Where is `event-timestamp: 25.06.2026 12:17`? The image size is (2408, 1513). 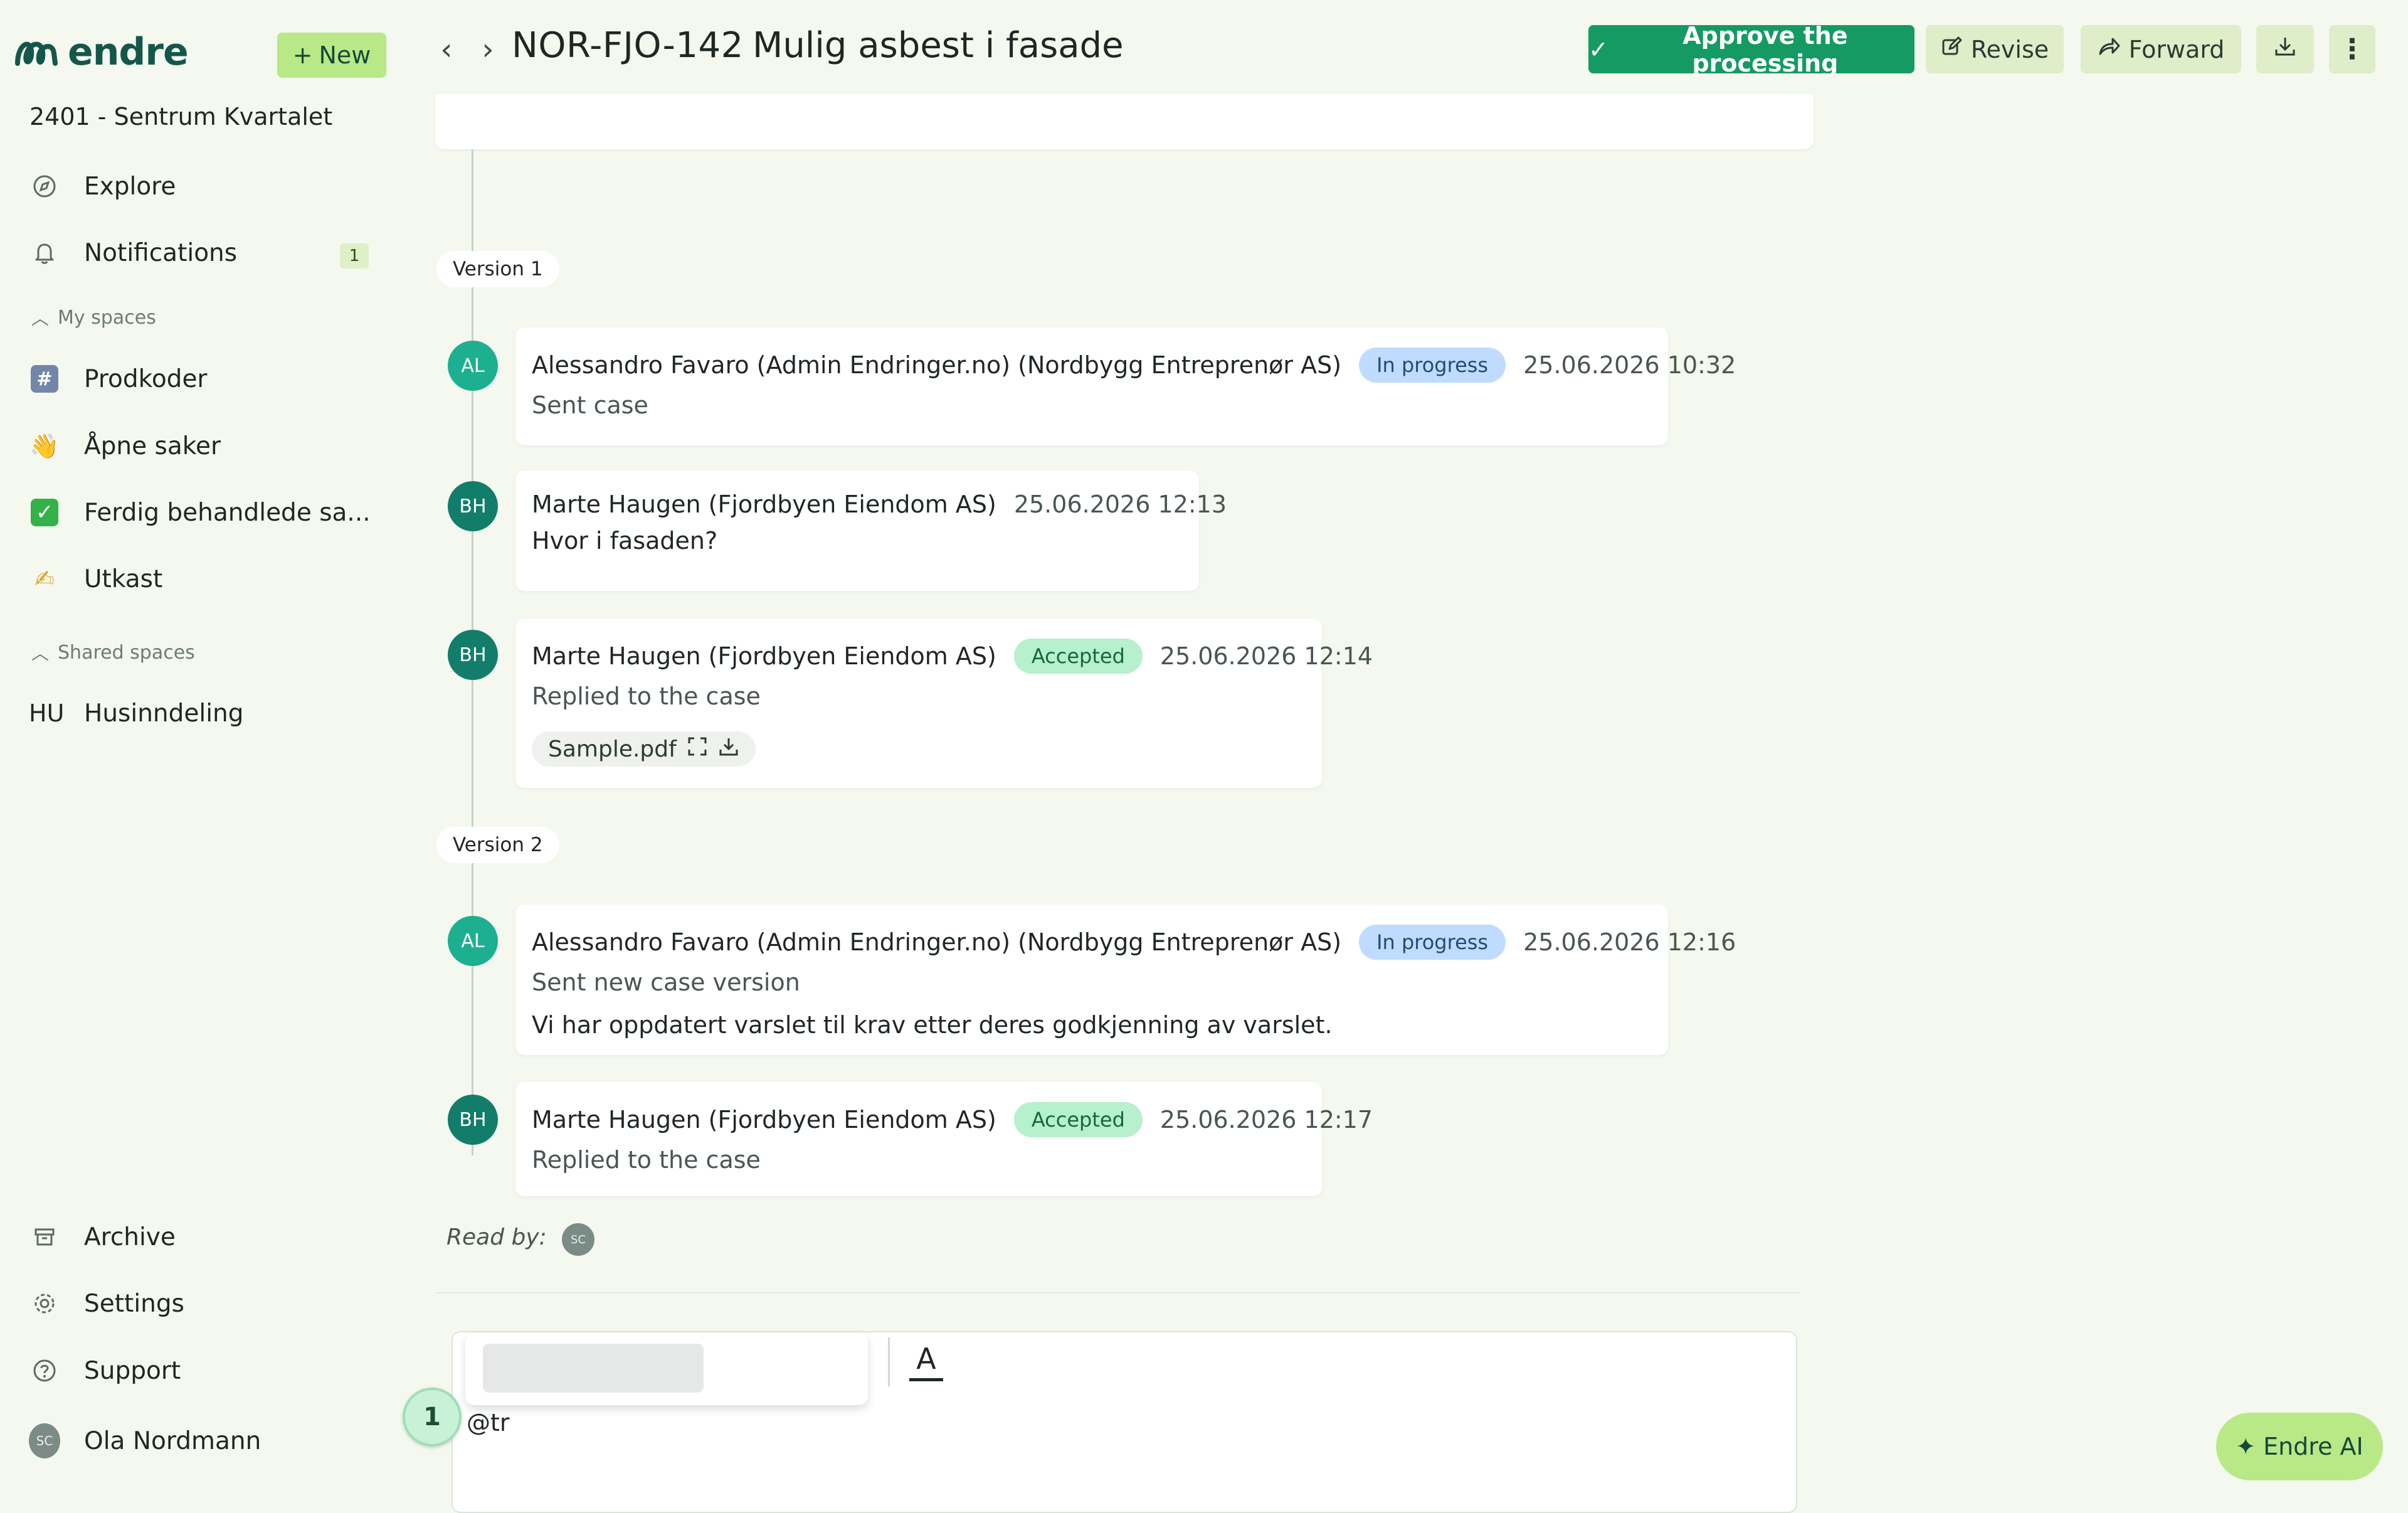
event-timestamp: 25.06.2026 12:17 is located at coordinates (1266, 1119).